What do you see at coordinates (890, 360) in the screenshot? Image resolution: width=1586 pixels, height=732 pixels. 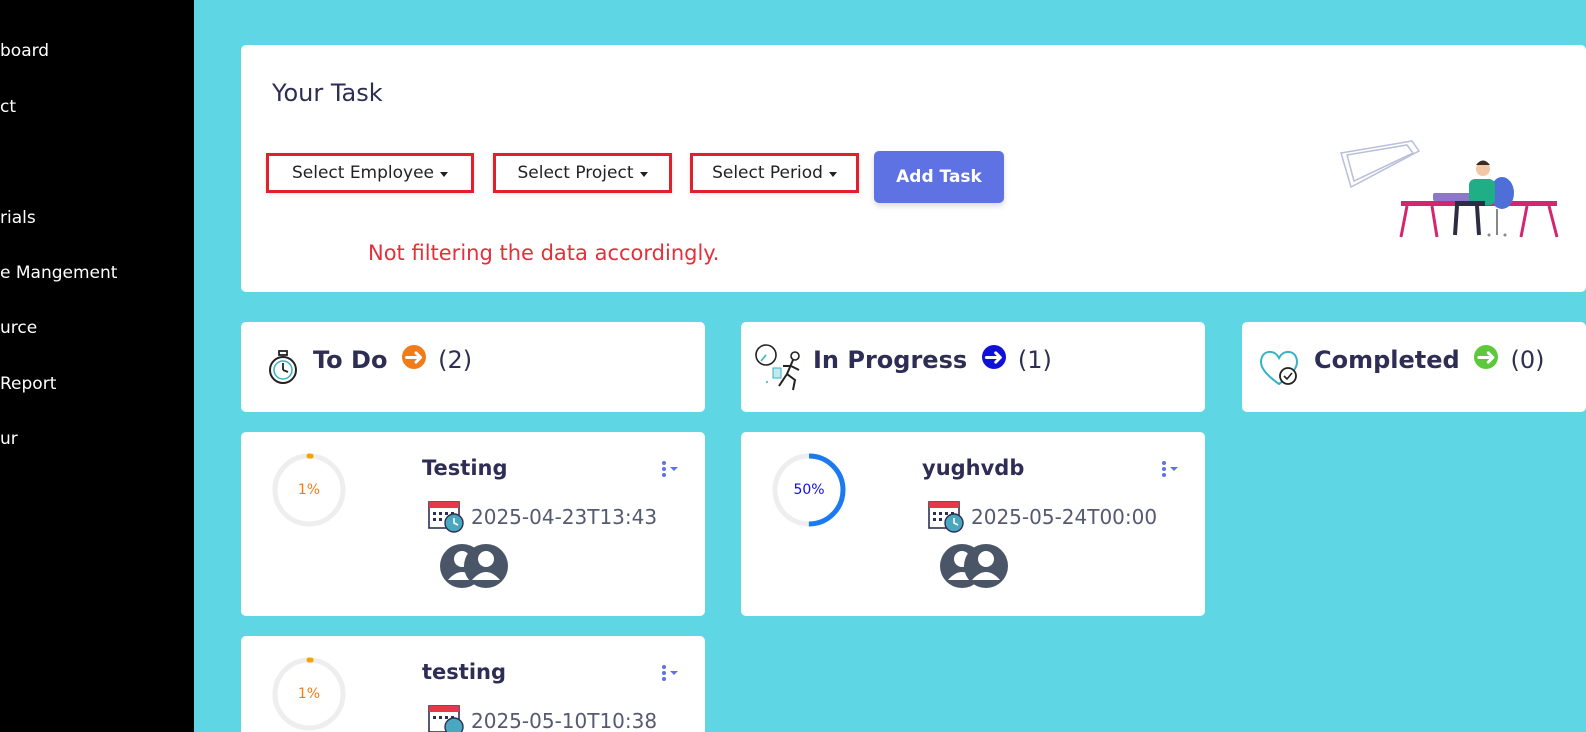 I see `column-title-text: In Progress` at bounding box center [890, 360].